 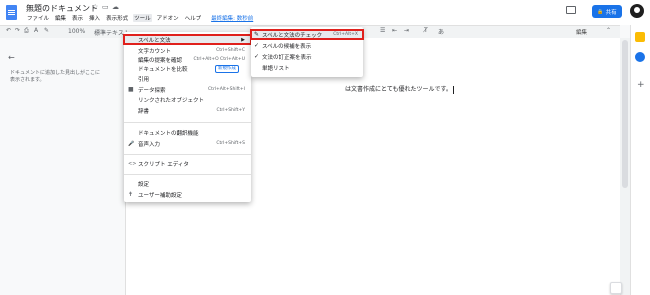 I want to click on menu-item-label: スクリプト エディタ, so click(x=163, y=164).